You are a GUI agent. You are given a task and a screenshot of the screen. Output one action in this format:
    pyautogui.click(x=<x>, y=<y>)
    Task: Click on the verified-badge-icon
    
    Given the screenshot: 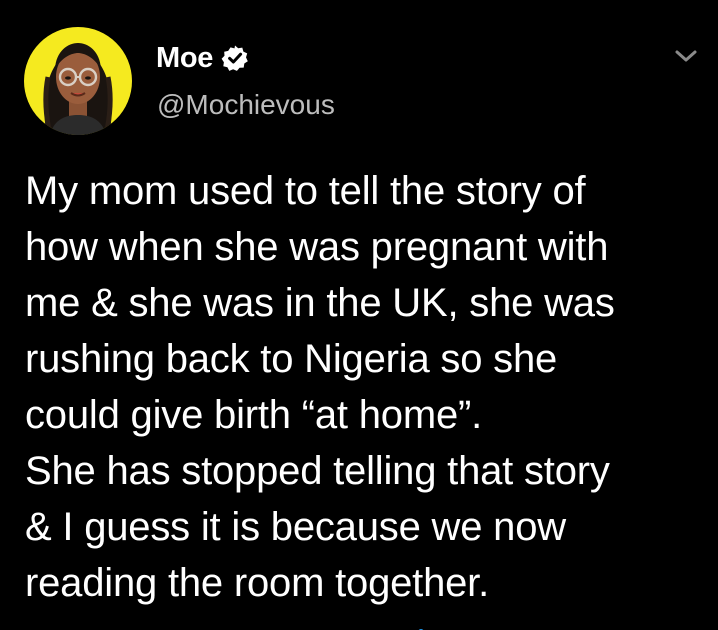 What is the action you would take?
    pyautogui.click(x=235, y=58)
    